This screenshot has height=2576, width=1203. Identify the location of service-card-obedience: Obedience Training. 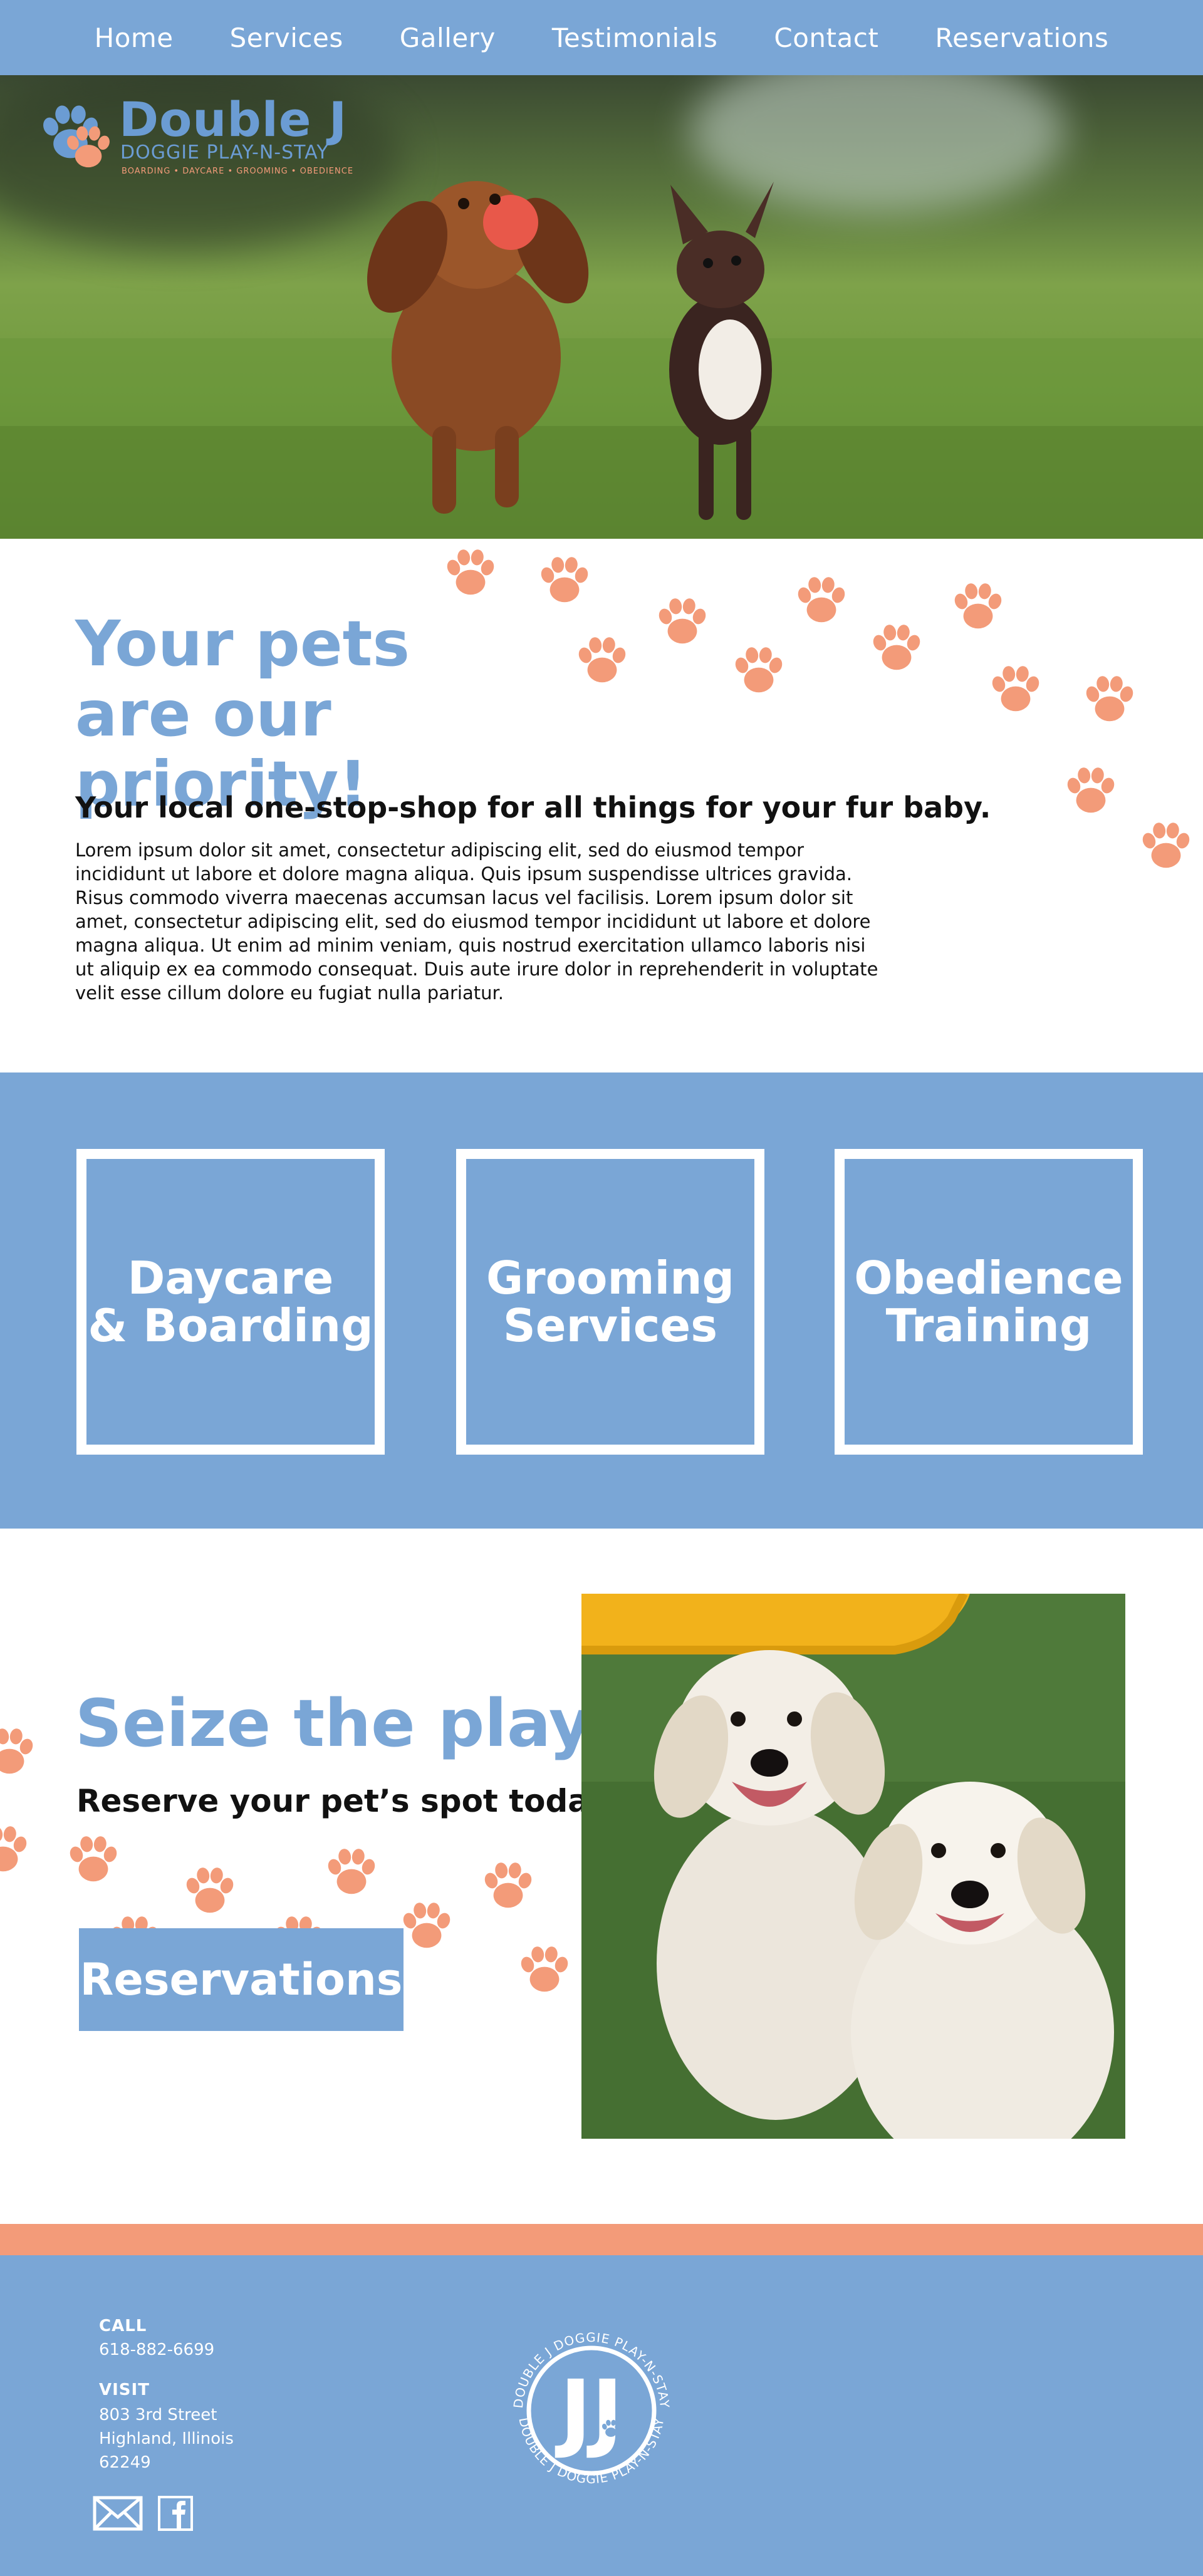
(989, 1302).